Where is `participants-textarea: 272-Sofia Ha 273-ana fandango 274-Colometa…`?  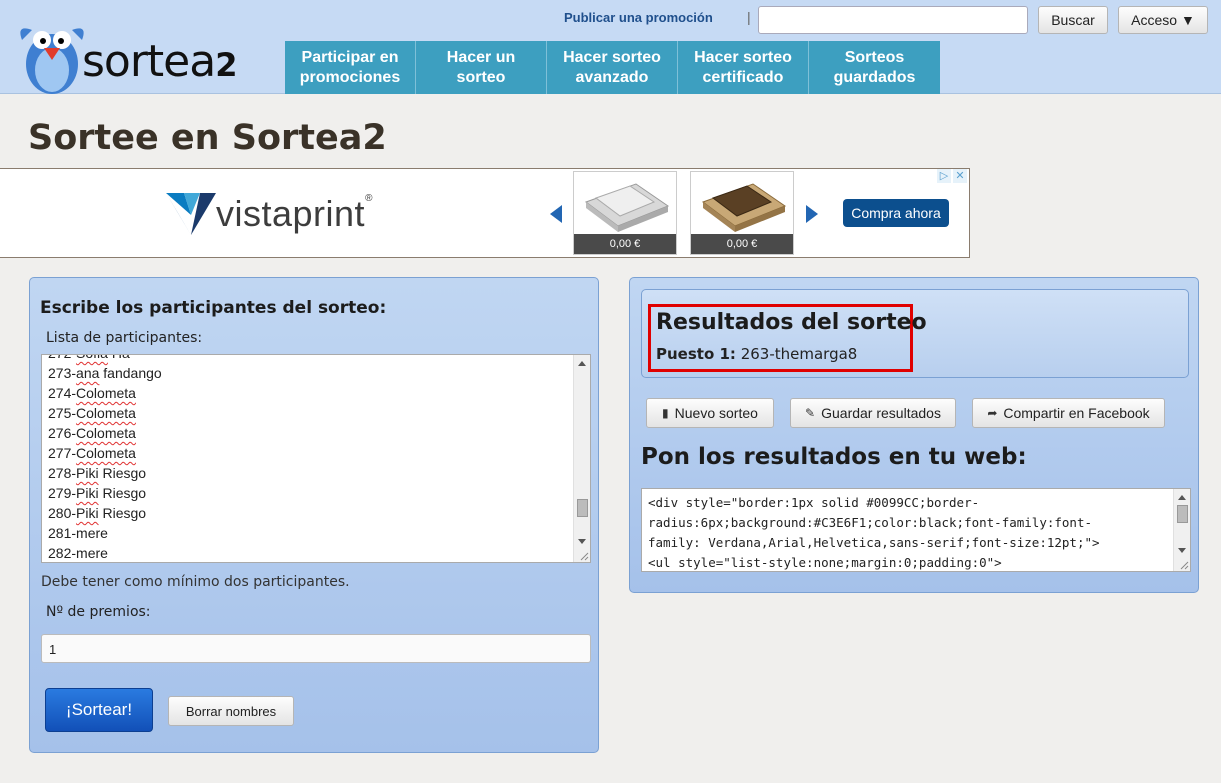 participants-textarea: 272-Sofia Ha 273-ana fandango 274-Colometa… is located at coordinates (316, 458).